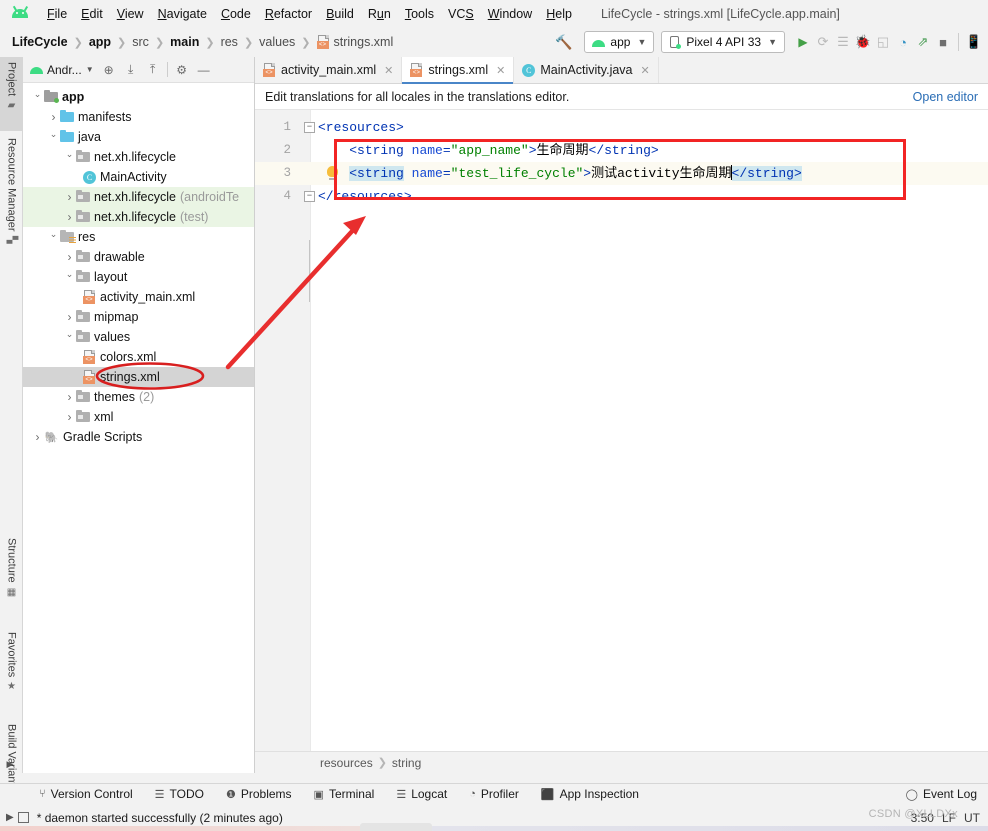 This screenshot has width=988, height=831. Describe the element at coordinates (458, 70) in the screenshot. I see `tab-strings-xml: <> strings.xml ✕` at that location.